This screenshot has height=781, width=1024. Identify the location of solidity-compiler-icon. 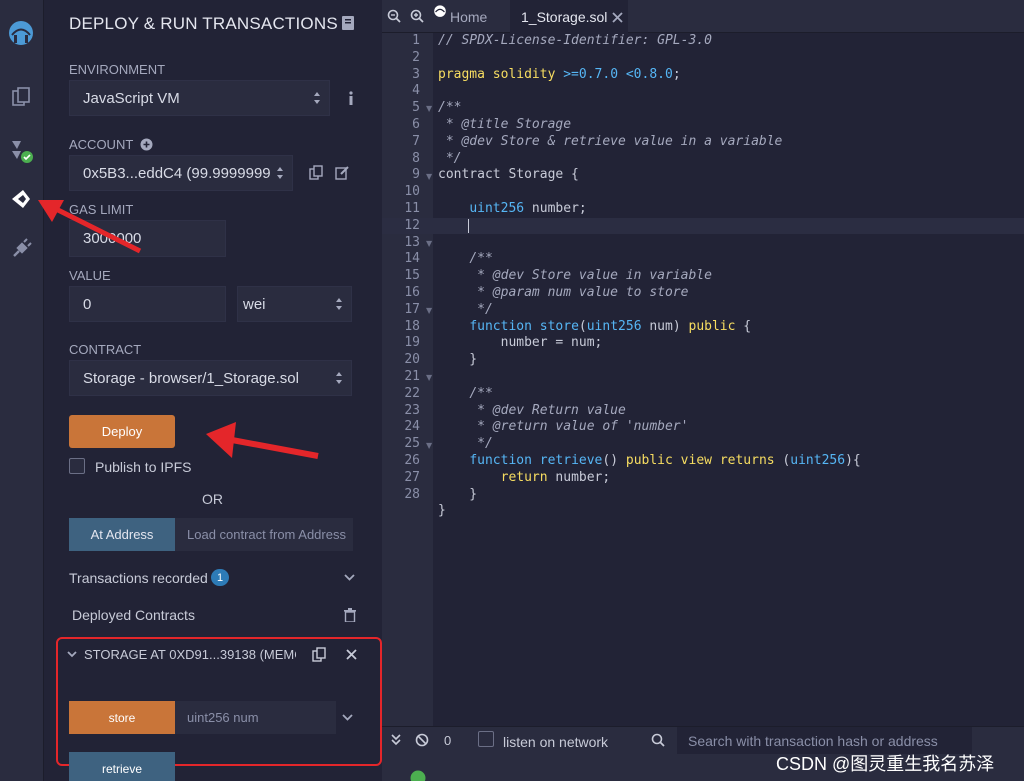
(21, 151).